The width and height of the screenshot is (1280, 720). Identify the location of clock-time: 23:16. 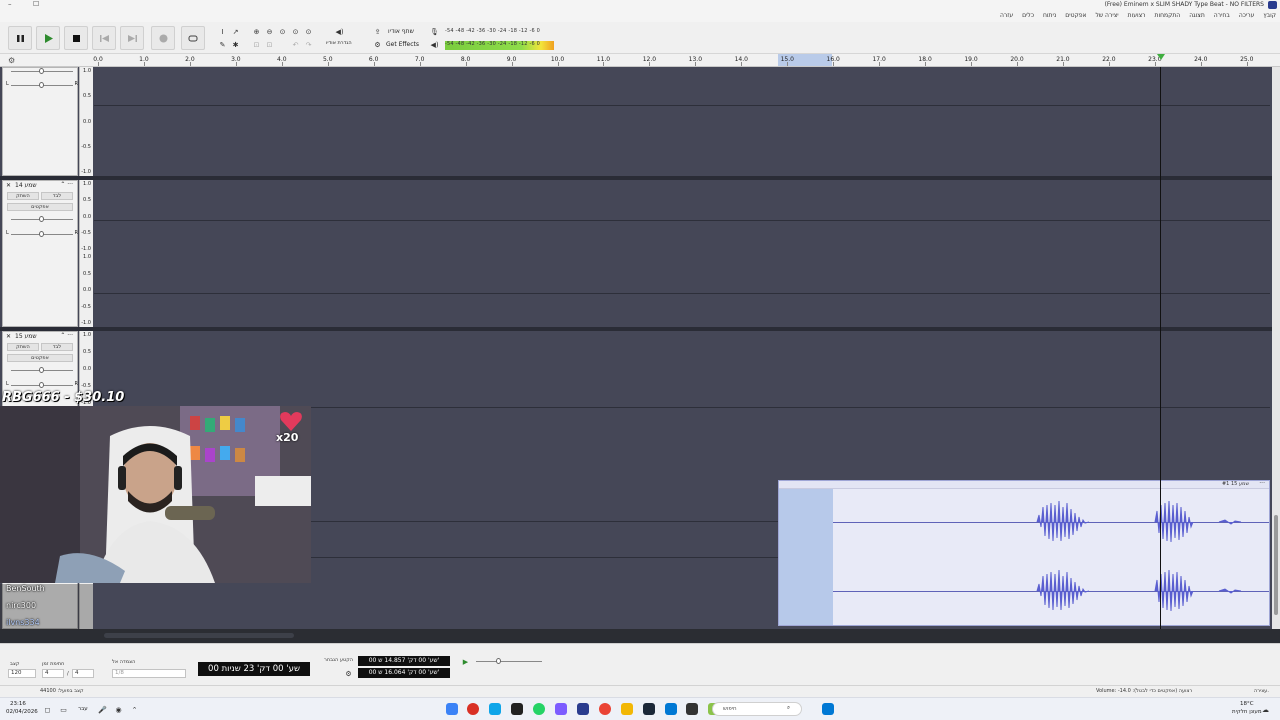
(18, 704).